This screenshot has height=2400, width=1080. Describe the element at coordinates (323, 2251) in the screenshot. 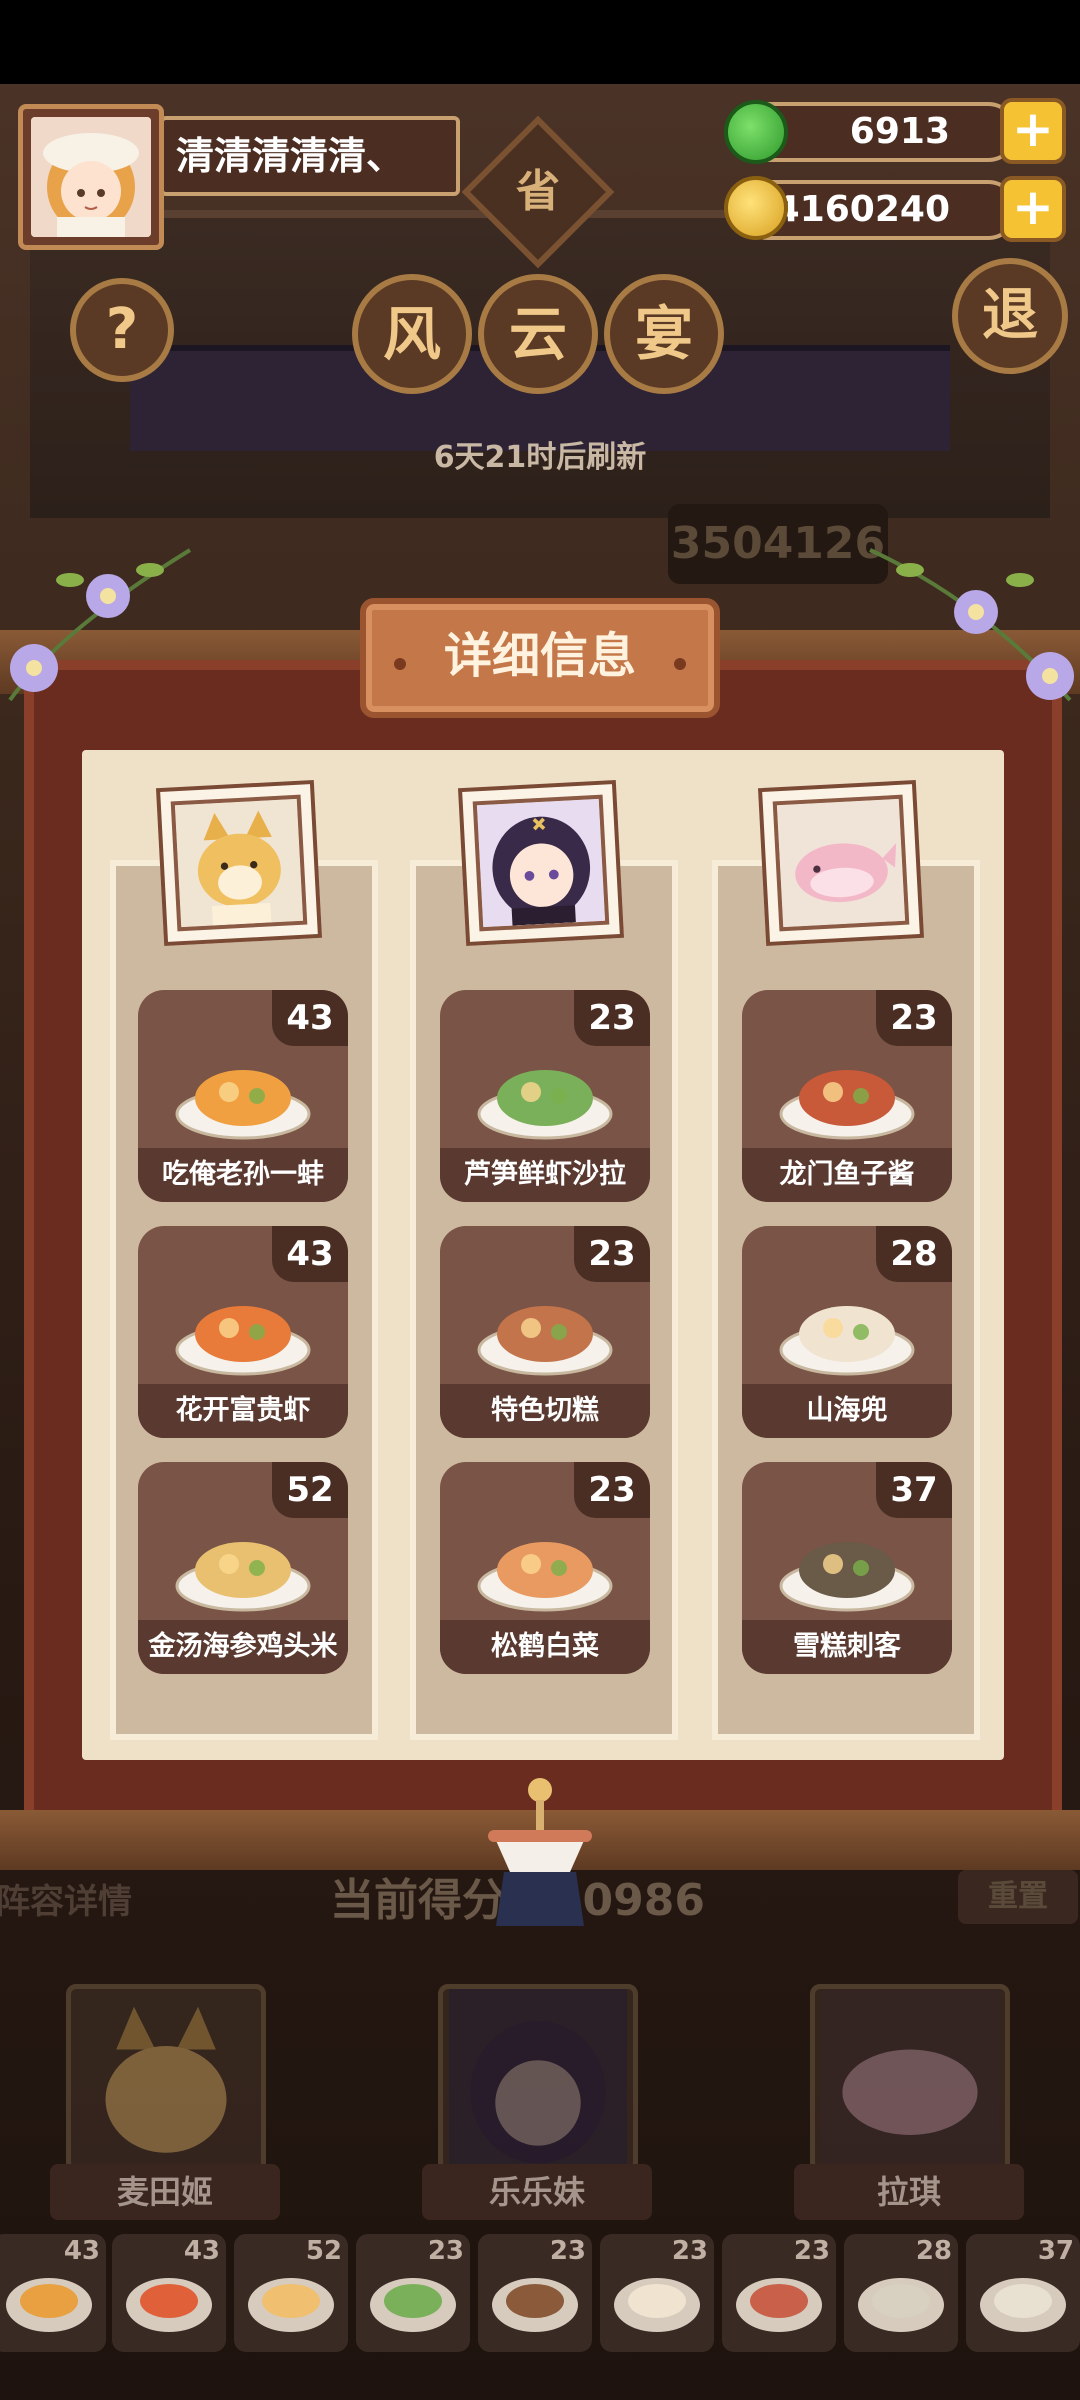

I see `strip-dish-count: 52` at that location.